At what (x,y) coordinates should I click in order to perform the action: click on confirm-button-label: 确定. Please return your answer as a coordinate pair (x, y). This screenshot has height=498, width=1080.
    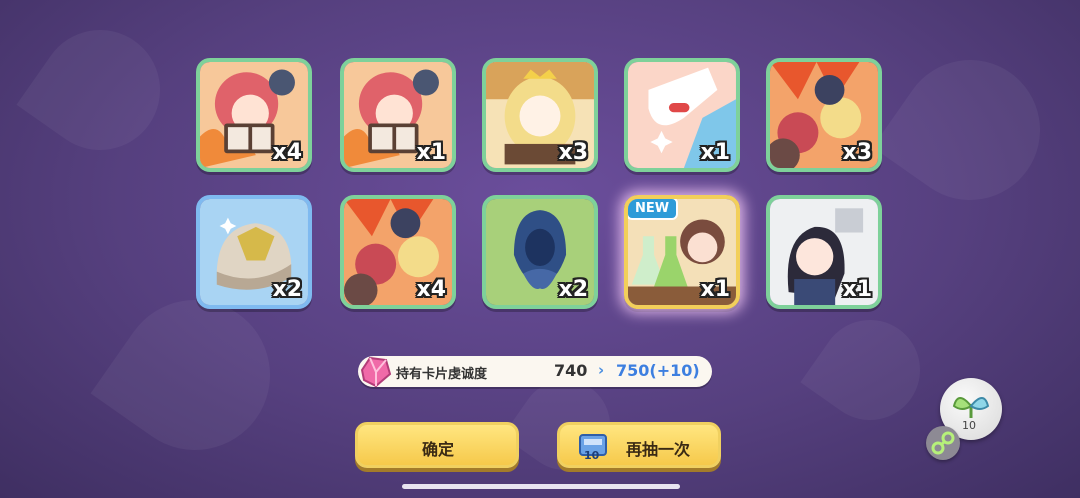
    Looking at the image, I should click on (438, 449).